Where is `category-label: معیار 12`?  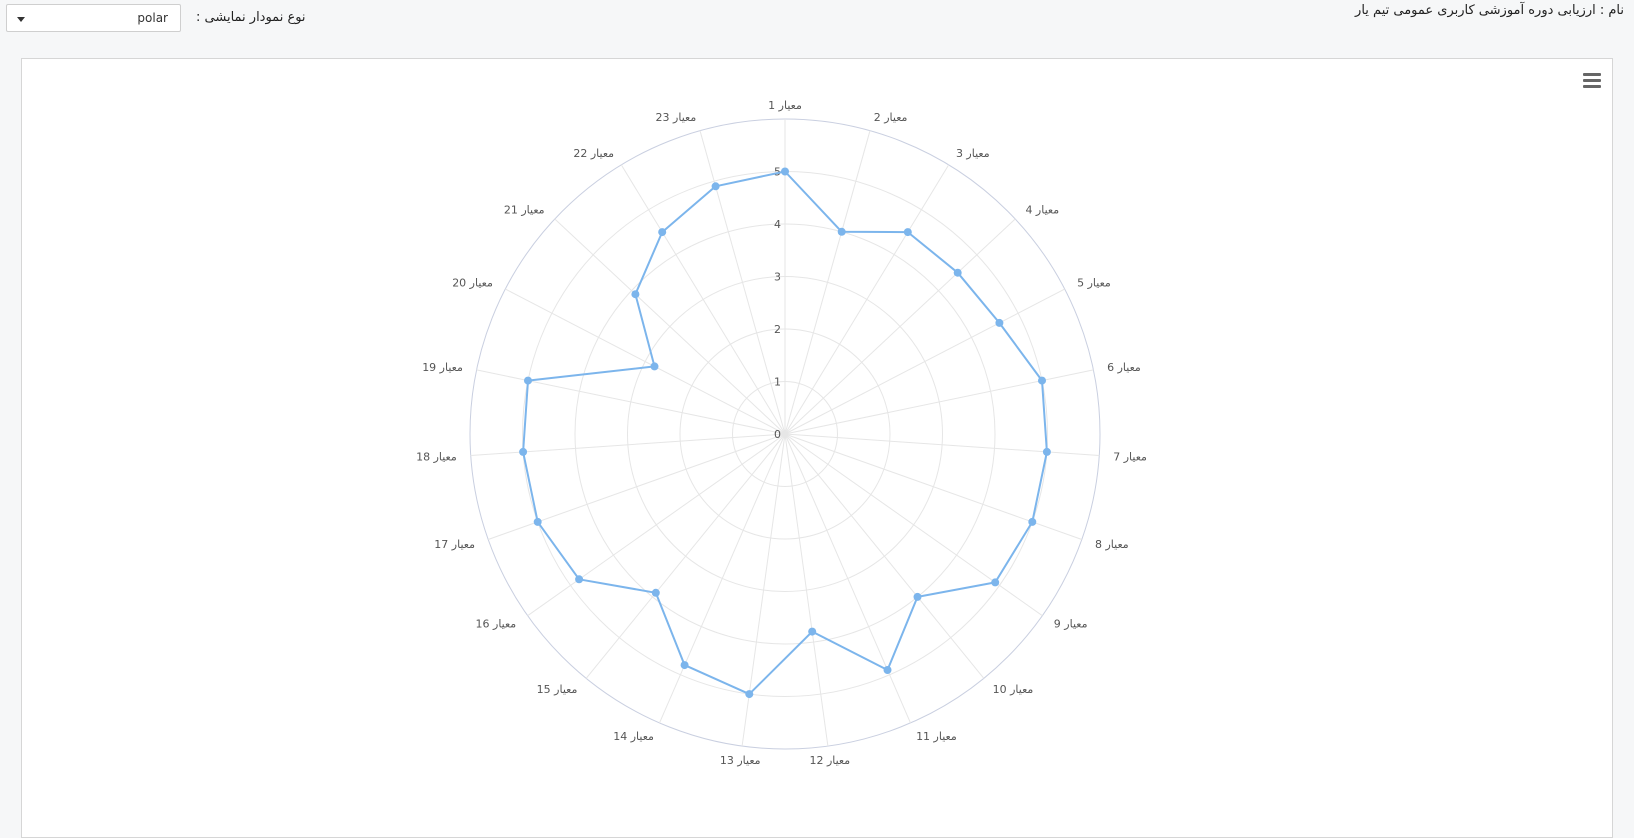
category-label: معیار 12 is located at coordinates (829, 760).